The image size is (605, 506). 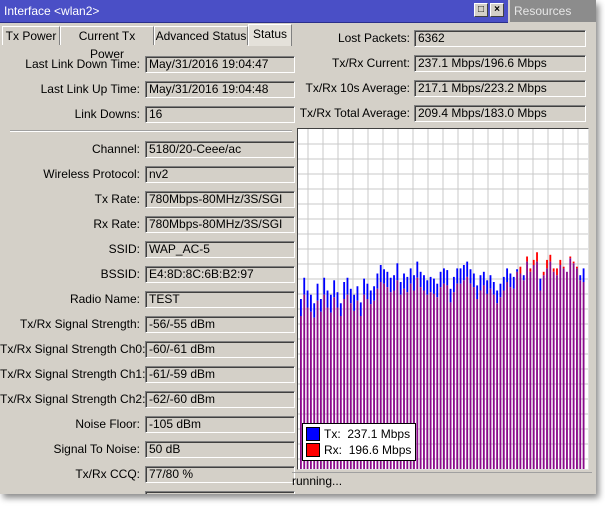 What do you see at coordinates (497, 10) in the screenshot?
I see `close-button: ×` at bounding box center [497, 10].